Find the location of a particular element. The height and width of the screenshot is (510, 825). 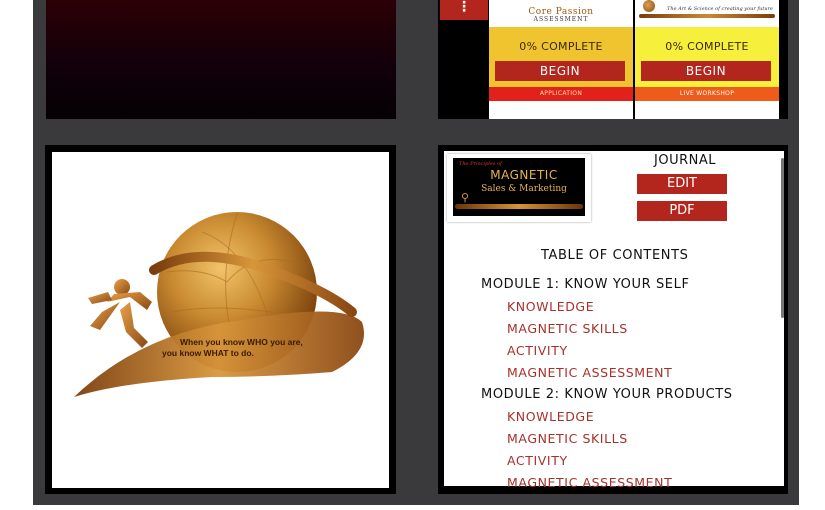

journal-title: JOURNAL is located at coordinates (685, 160).